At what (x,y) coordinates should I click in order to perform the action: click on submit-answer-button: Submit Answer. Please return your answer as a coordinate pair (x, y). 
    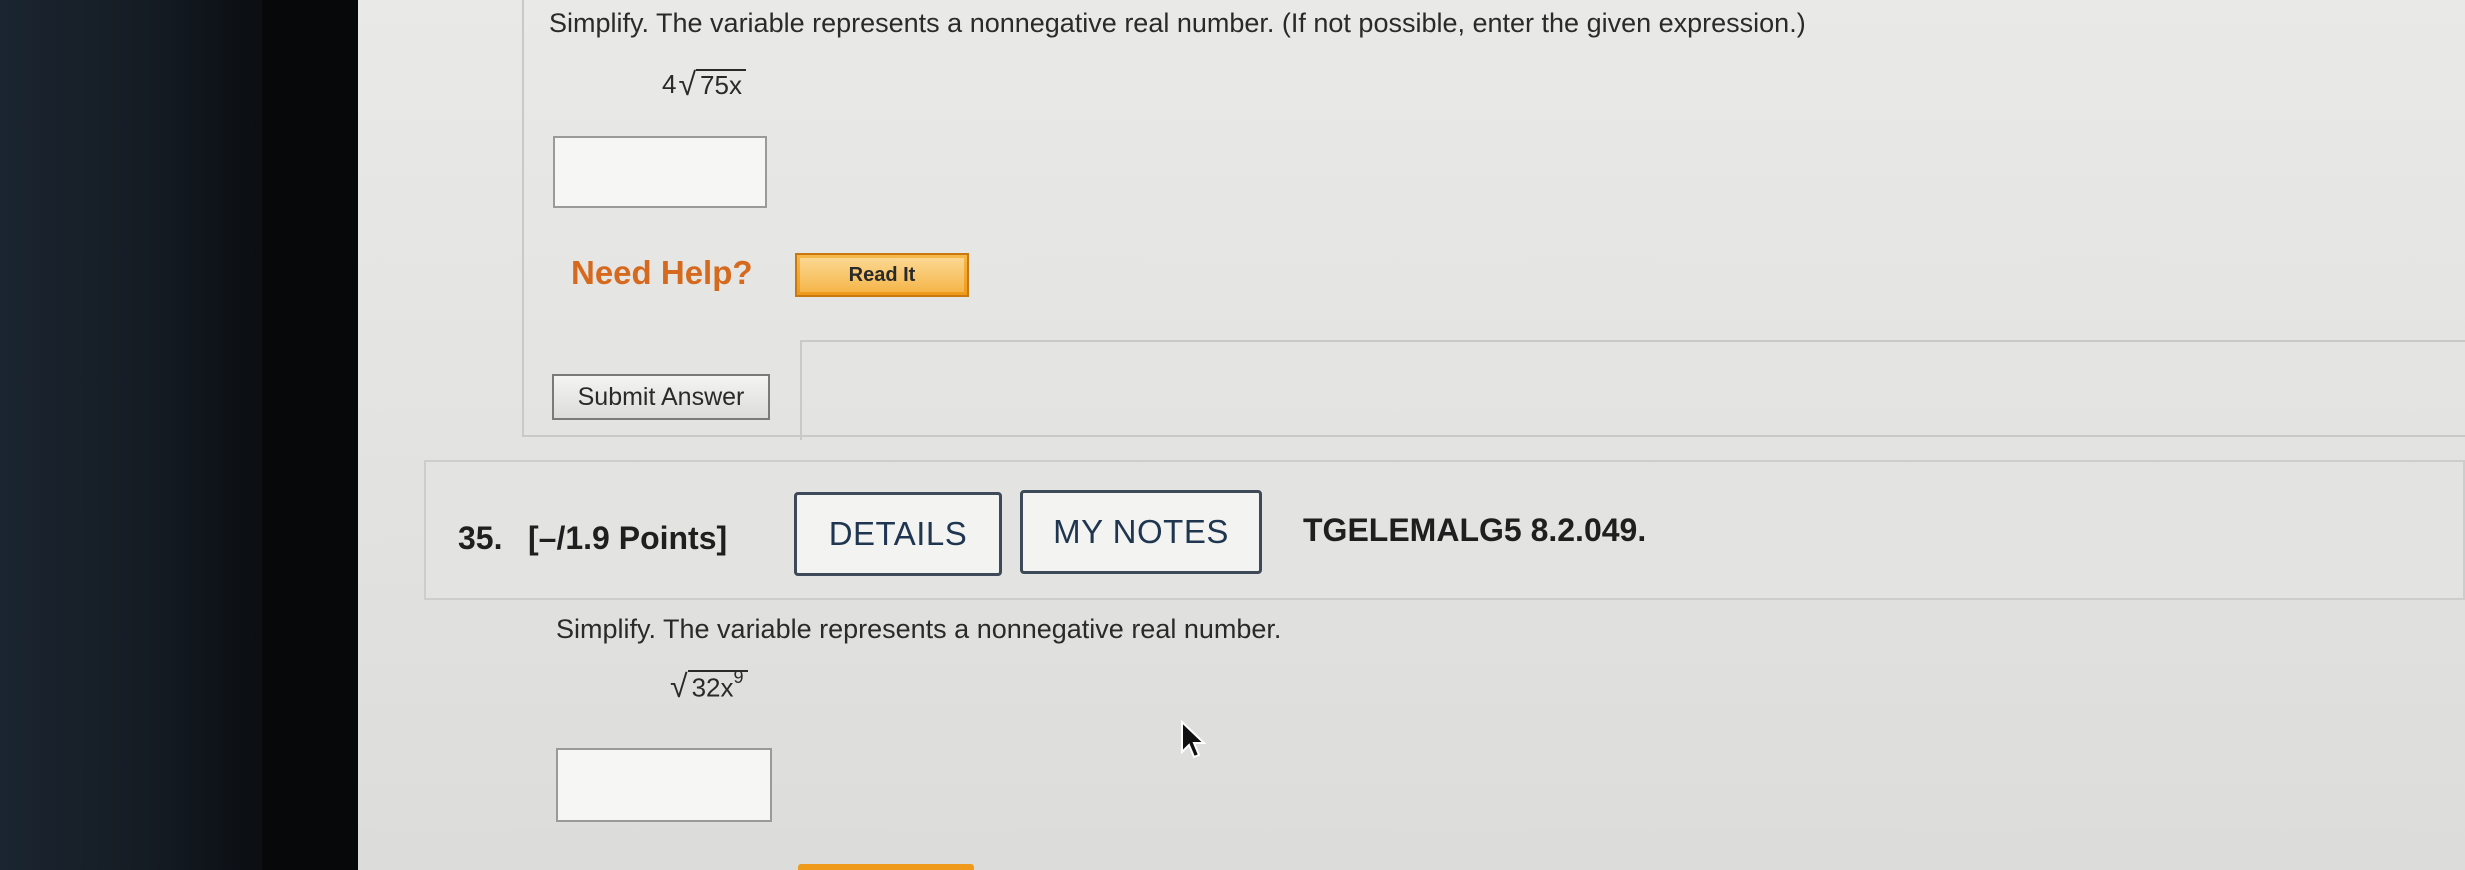
    Looking at the image, I should click on (661, 397).